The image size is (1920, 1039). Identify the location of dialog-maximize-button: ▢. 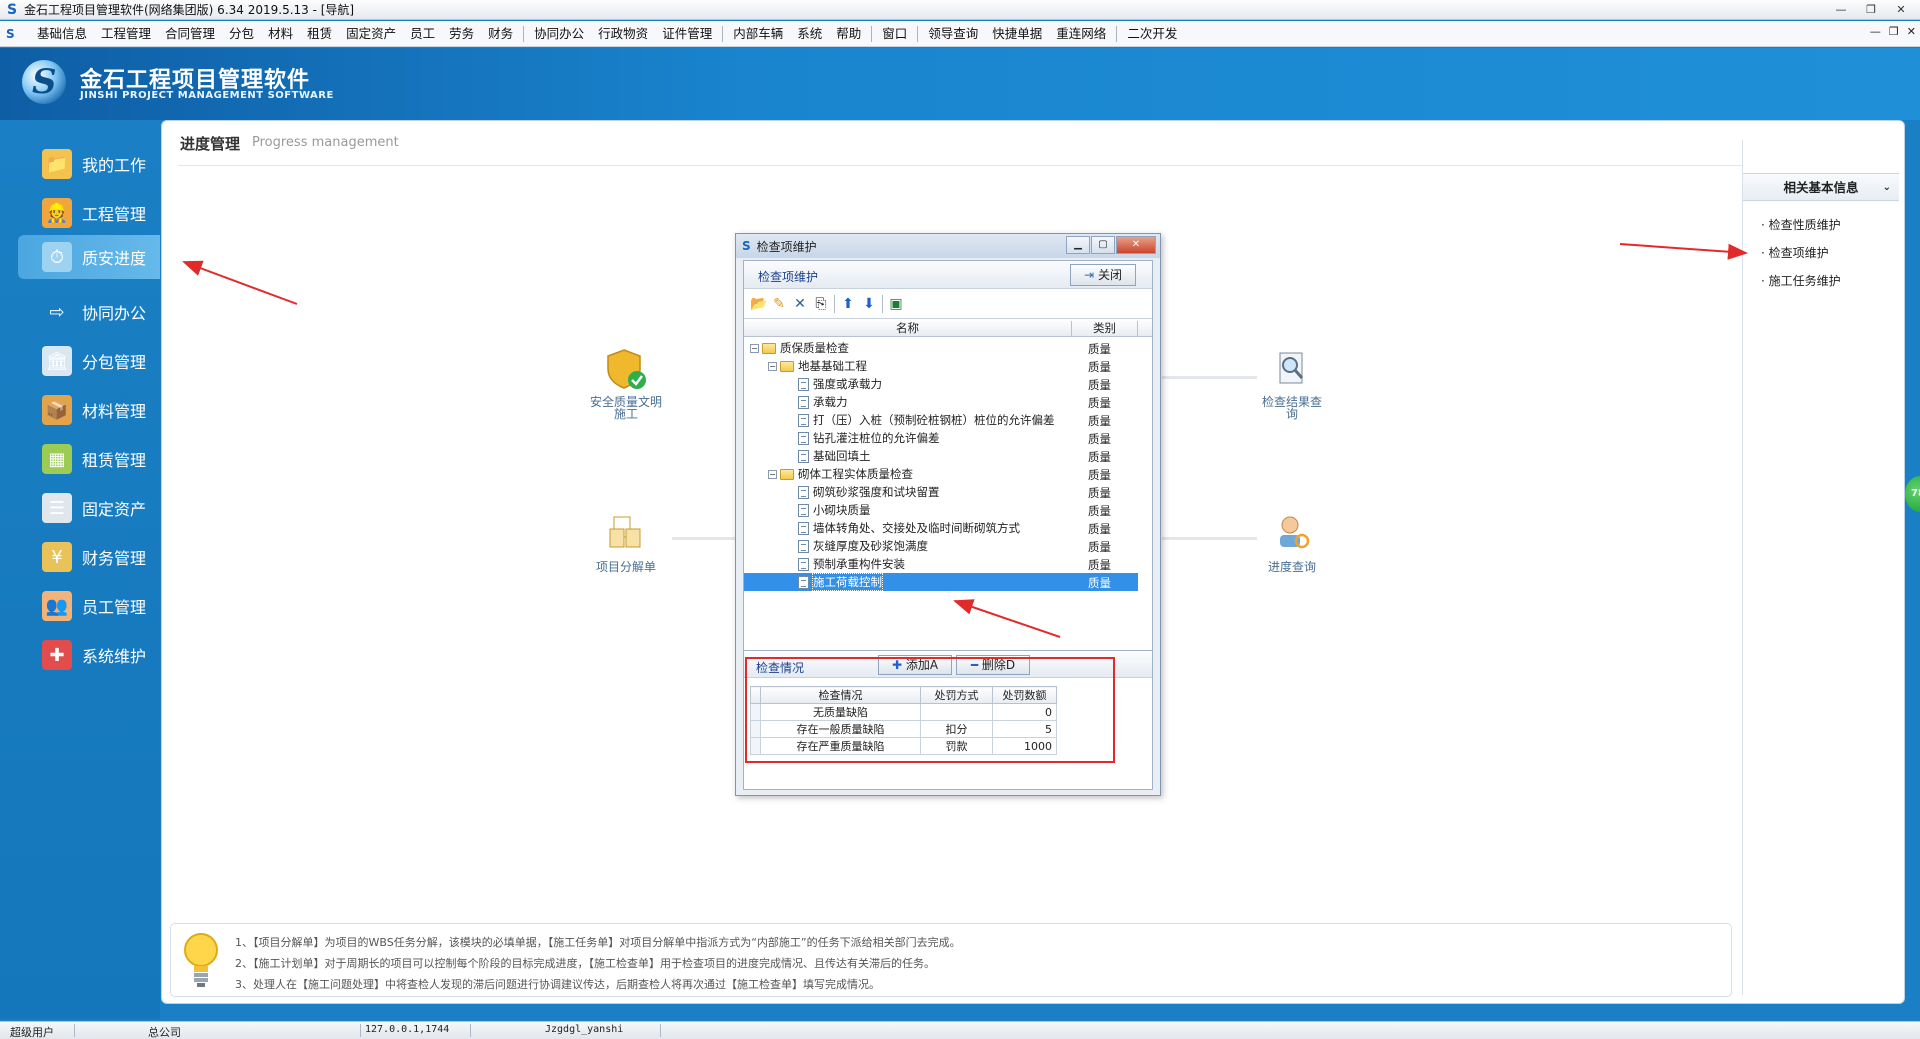
(1103, 245).